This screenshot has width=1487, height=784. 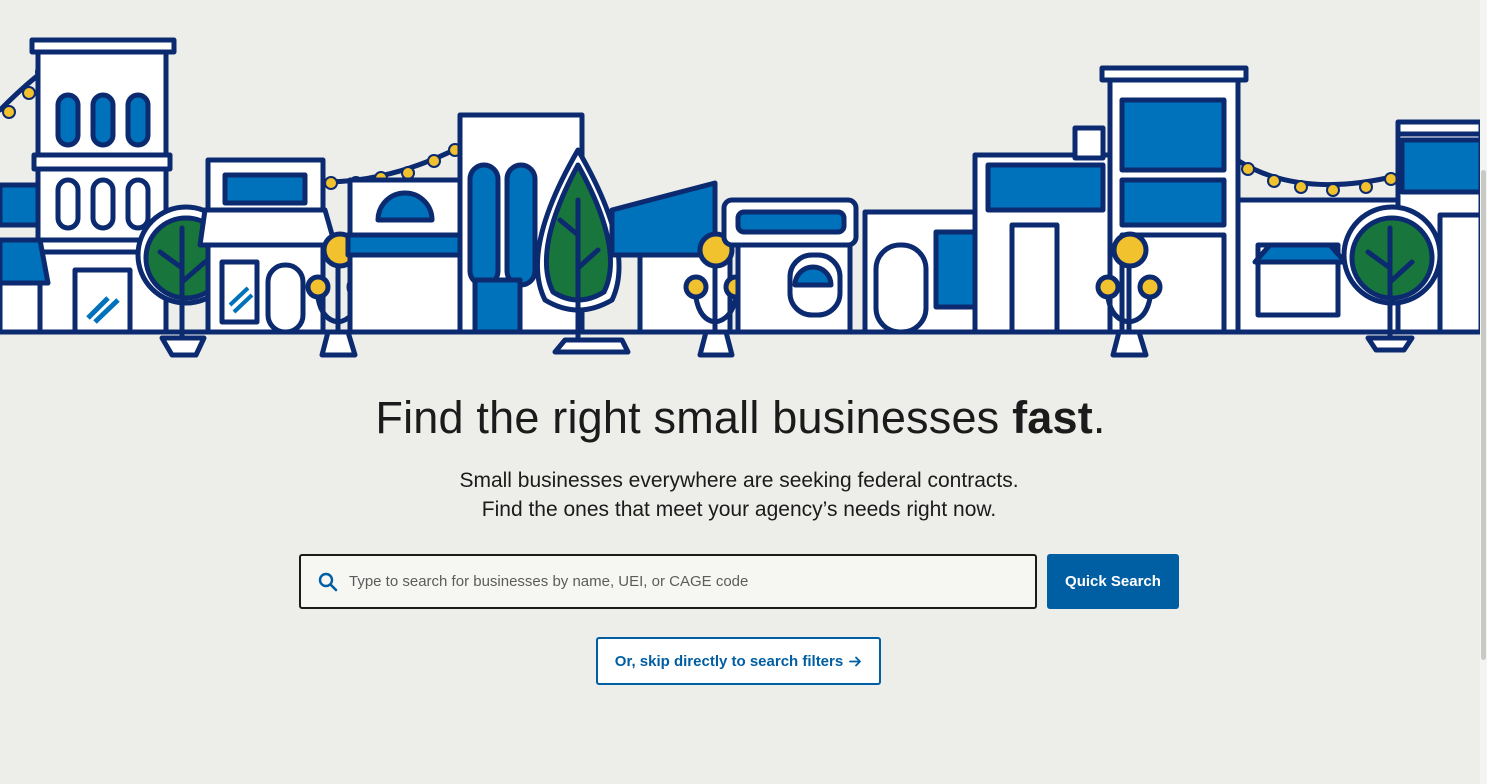 What do you see at coordinates (689, 581) in the screenshot?
I see `search-input` at bounding box center [689, 581].